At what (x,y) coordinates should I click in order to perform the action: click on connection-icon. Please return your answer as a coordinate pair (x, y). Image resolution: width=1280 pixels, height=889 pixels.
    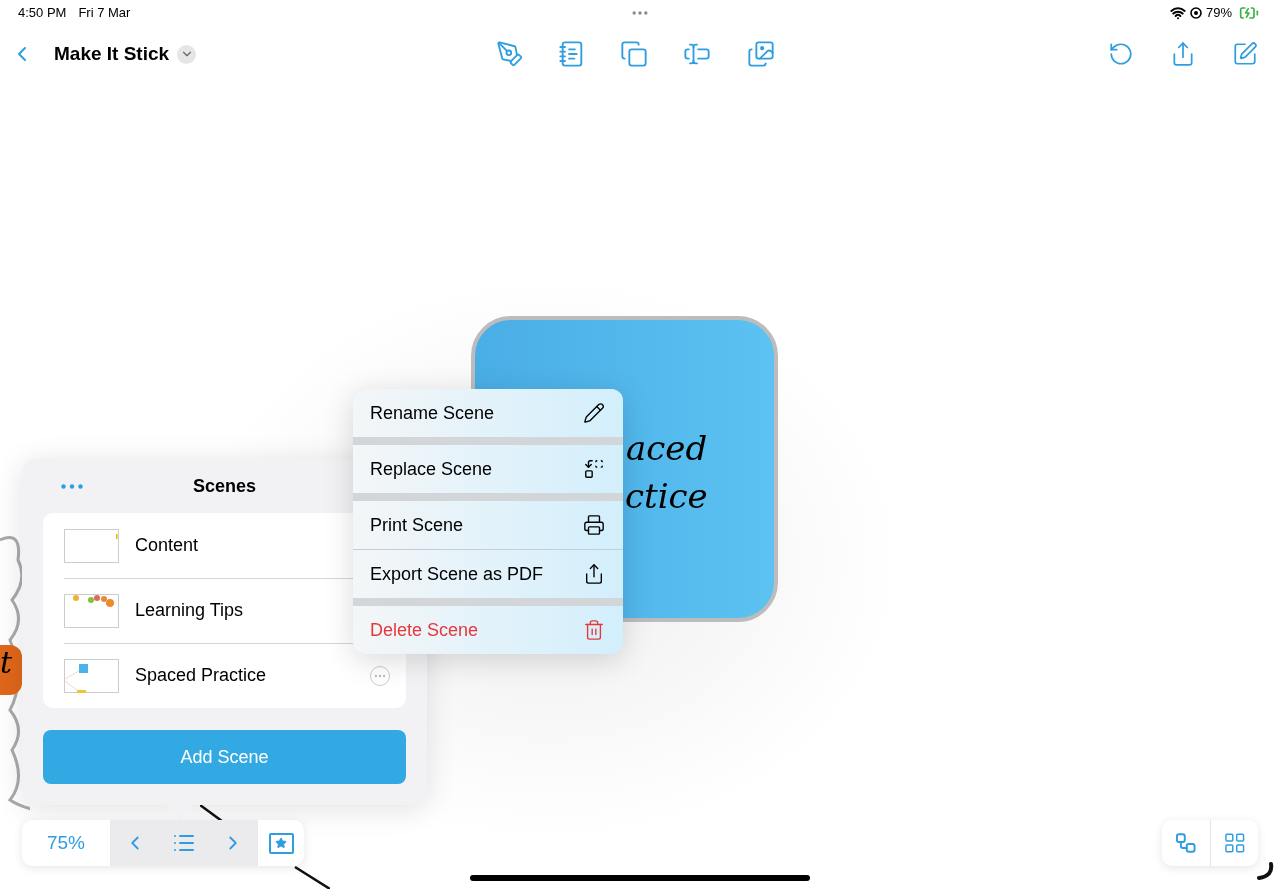
    Looking at the image, I should click on (1186, 843).